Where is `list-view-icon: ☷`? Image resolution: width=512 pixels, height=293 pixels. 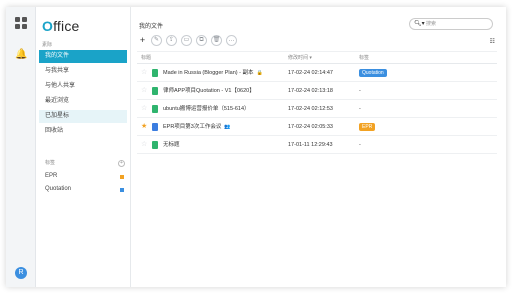 list-view-icon: ☷ is located at coordinates (492, 41).